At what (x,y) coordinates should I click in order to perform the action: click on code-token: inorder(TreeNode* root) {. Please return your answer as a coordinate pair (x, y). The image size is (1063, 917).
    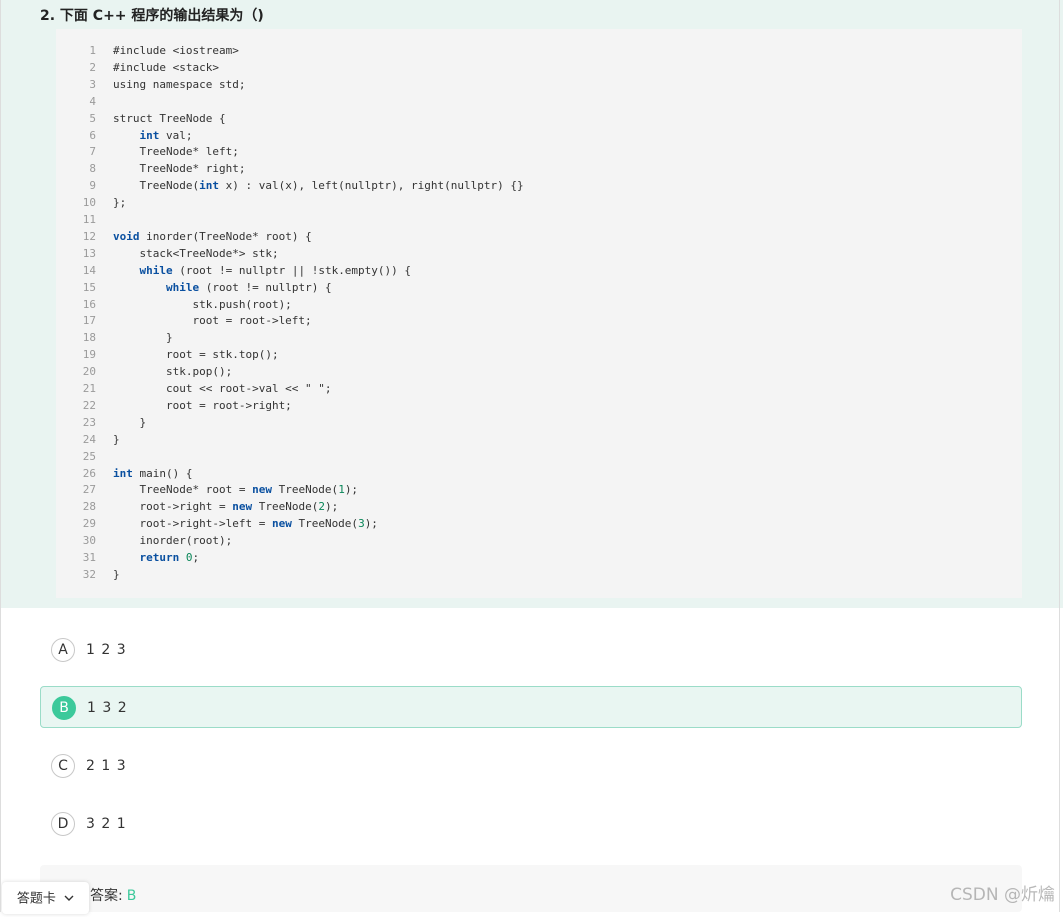
    Looking at the image, I should click on (225, 236).